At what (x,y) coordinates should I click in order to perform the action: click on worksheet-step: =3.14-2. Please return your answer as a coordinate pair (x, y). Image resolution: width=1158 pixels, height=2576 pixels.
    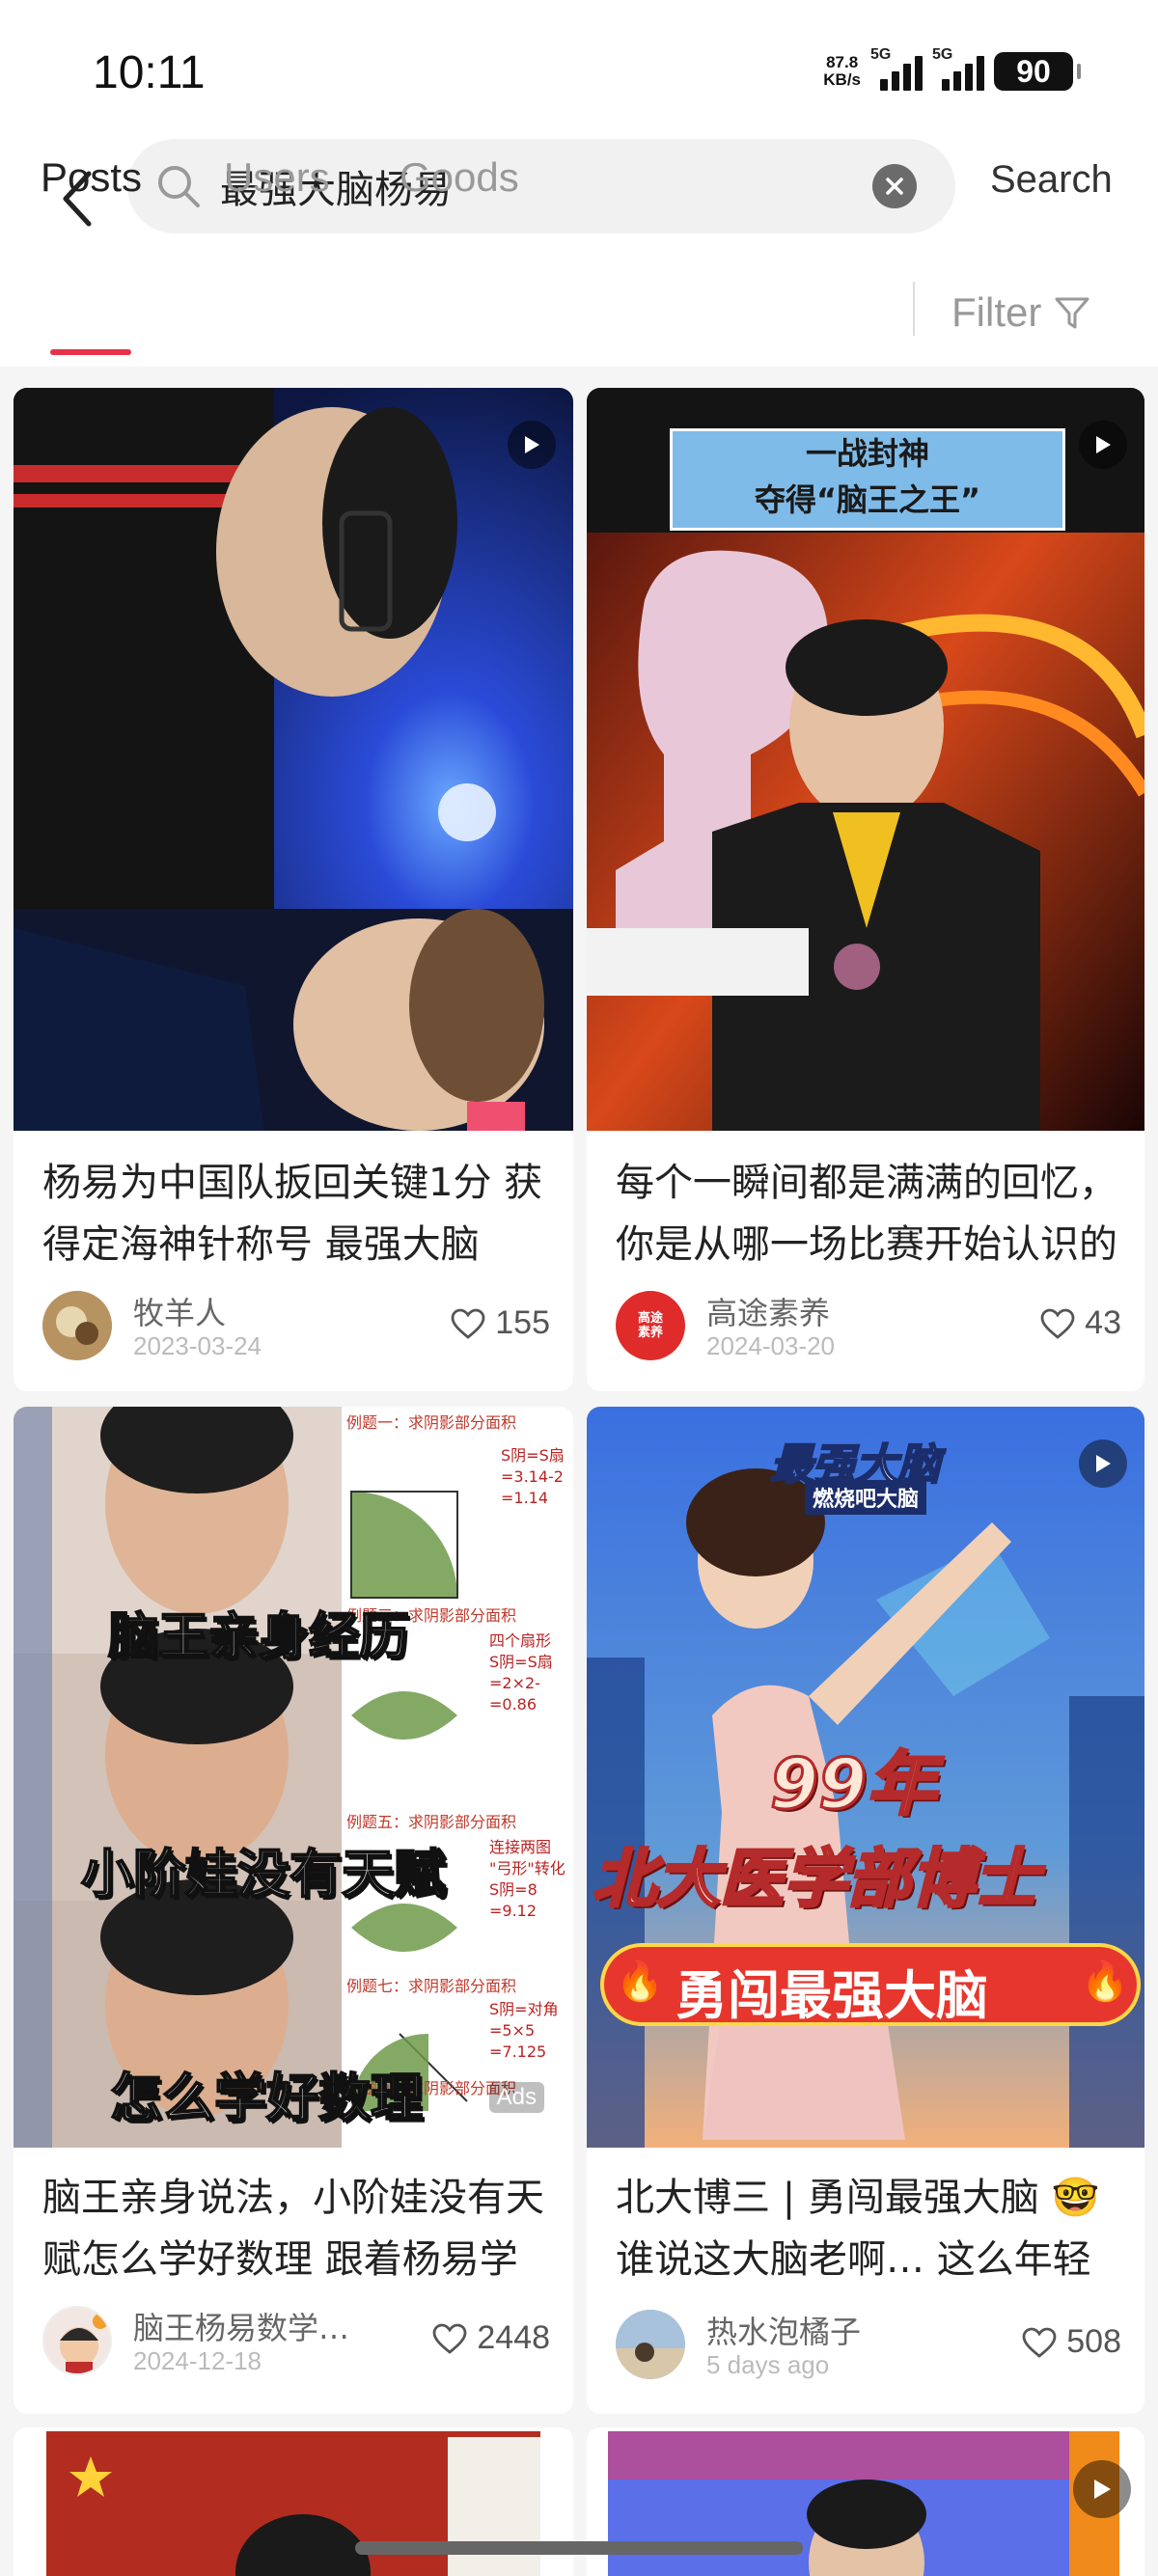
    Looking at the image, I should click on (532, 1476).